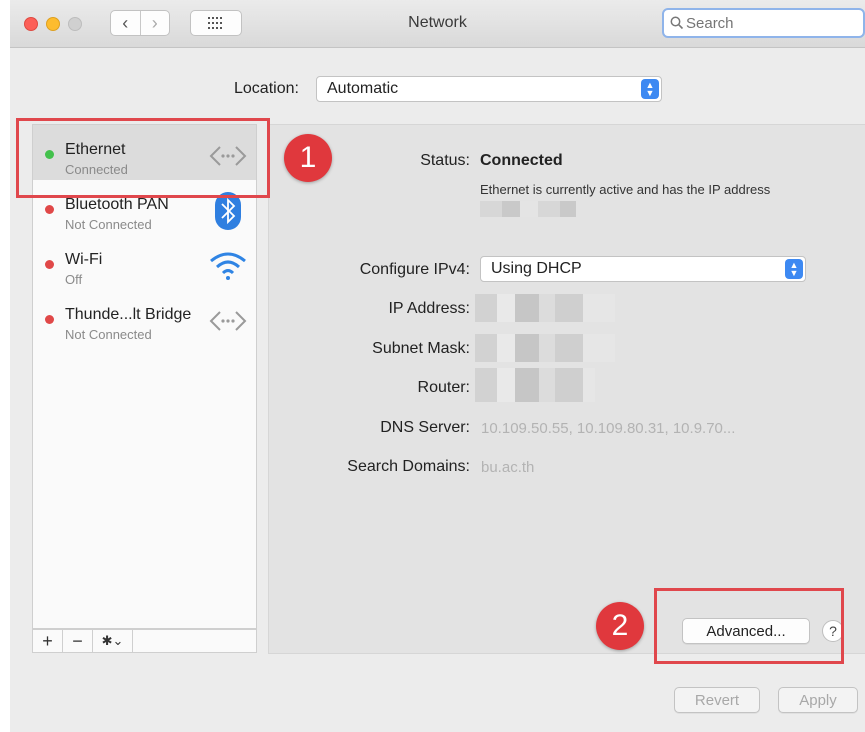 The width and height of the screenshot is (865, 732). What do you see at coordinates (508, 467) in the screenshot?
I see `search-domains-value: bu.ac.th` at bounding box center [508, 467].